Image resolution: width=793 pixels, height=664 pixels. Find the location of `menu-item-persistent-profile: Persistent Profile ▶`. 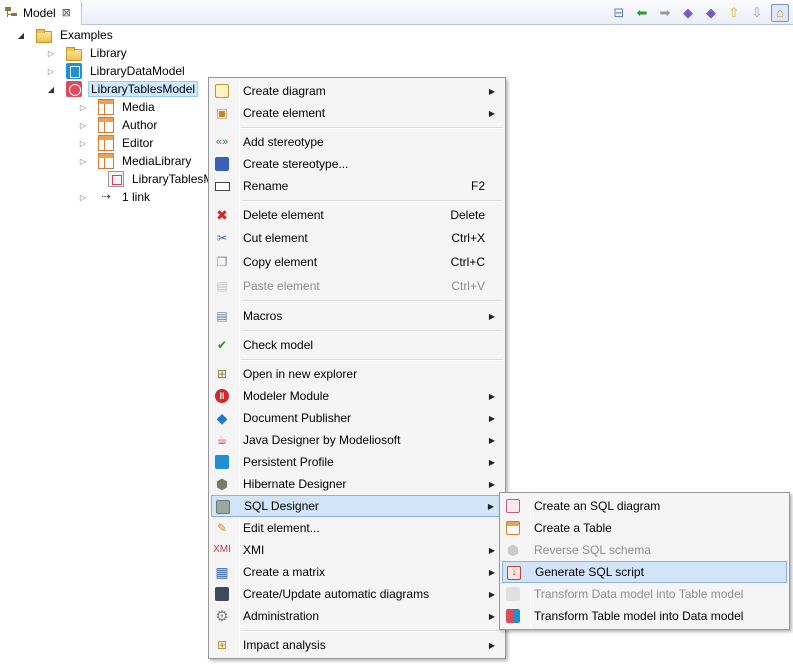

menu-item-persistent-profile: Persistent Profile ▶ is located at coordinates (357, 462).